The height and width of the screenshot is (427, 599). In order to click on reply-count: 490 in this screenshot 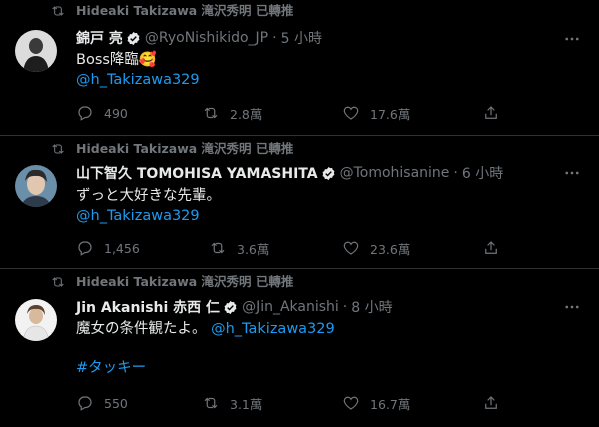, I will do `click(116, 113)`.